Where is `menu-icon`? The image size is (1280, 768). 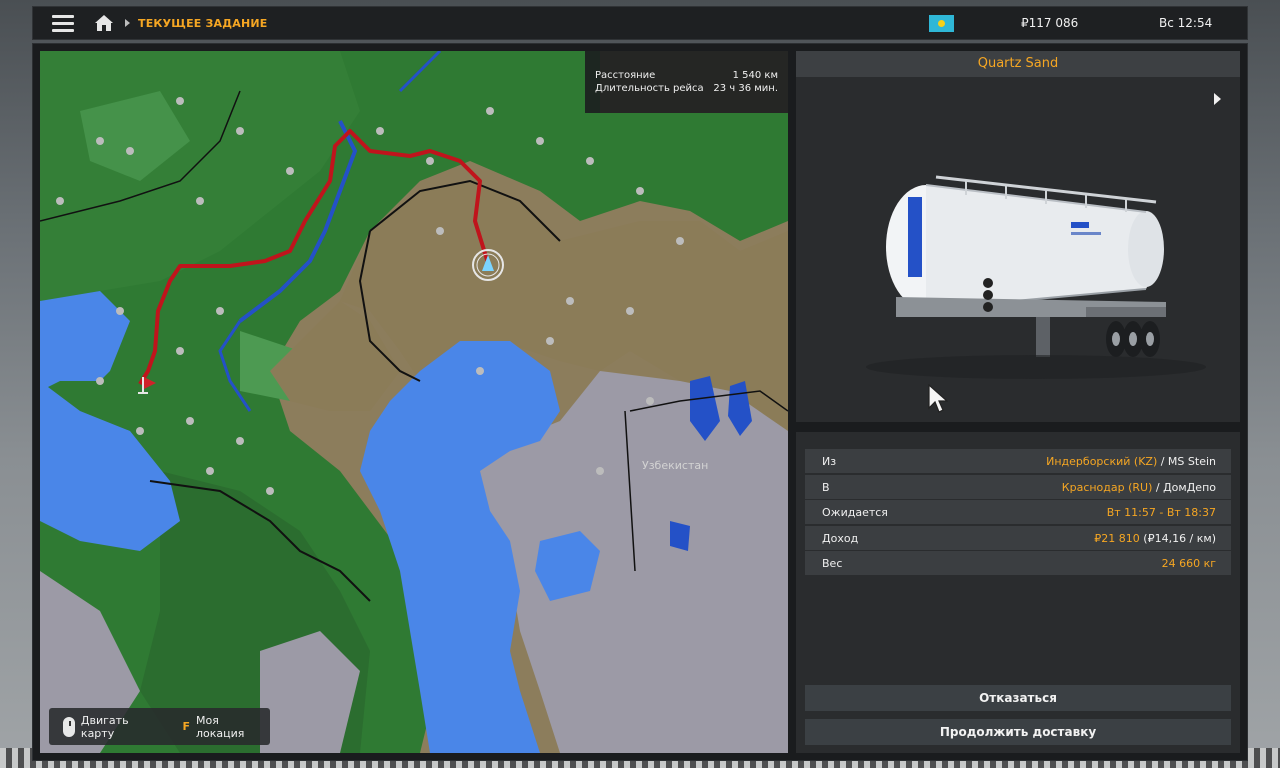
menu-icon is located at coordinates (63, 23).